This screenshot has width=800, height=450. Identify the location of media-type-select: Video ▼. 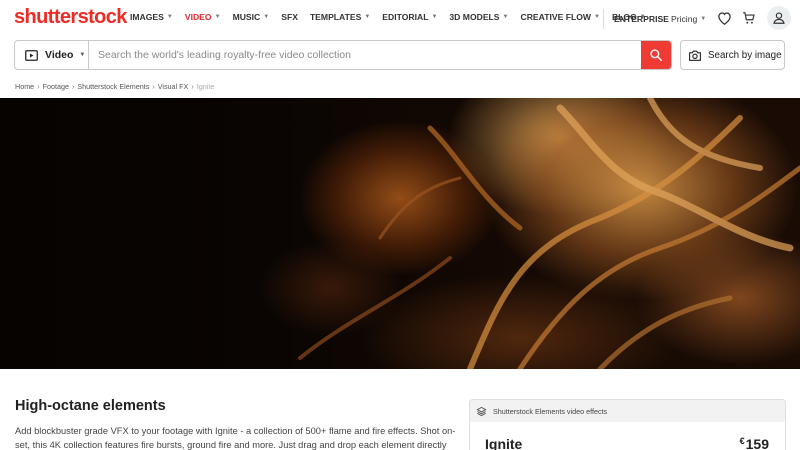
(52, 55).